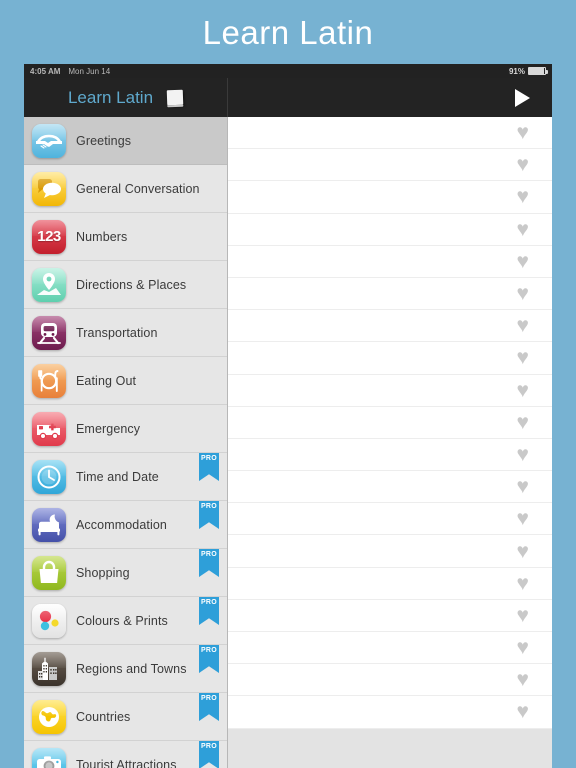 This screenshot has width=576, height=768. I want to click on sidebar-item-label: Eating Out, so click(106, 380).